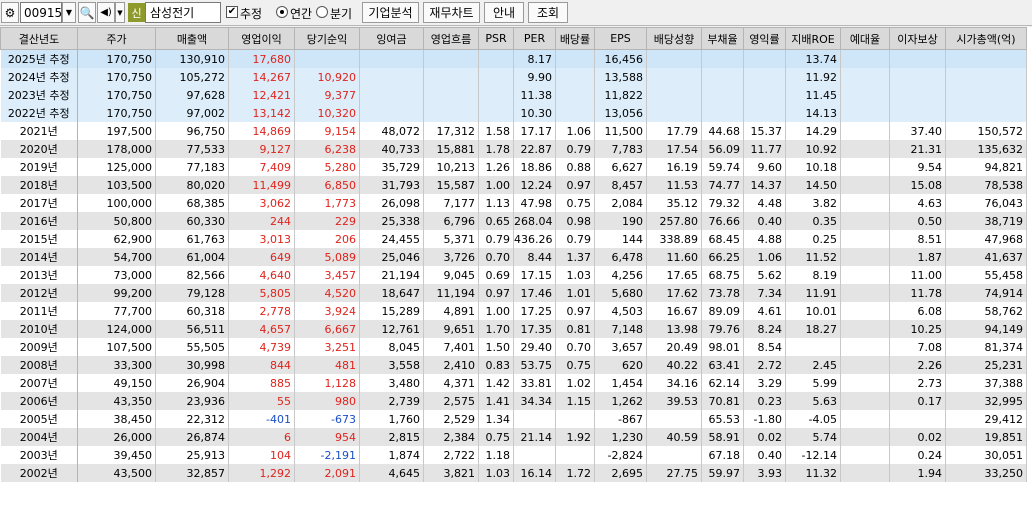  What do you see at coordinates (496, 38) in the screenshot?
I see `column-header: PSR` at bounding box center [496, 38].